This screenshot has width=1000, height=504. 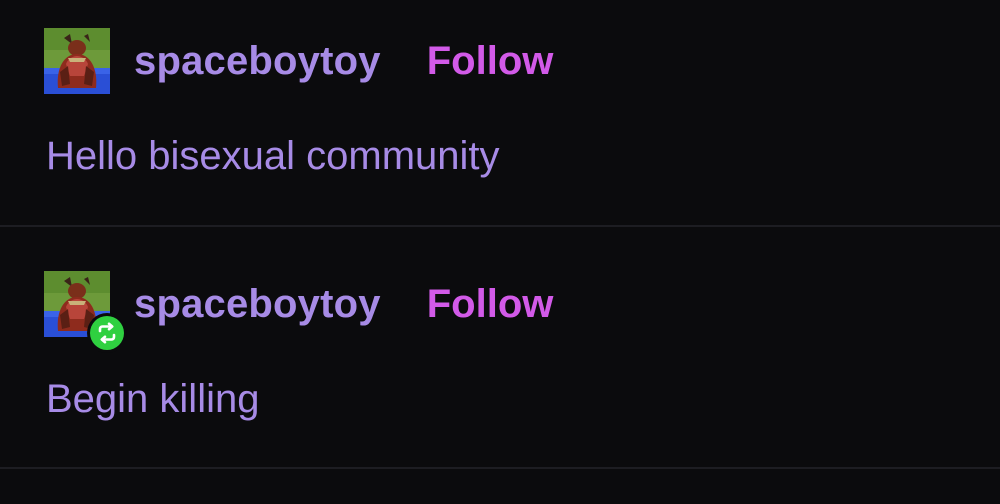 What do you see at coordinates (500, 468) in the screenshot?
I see `divider` at bounding box center [500, 468].